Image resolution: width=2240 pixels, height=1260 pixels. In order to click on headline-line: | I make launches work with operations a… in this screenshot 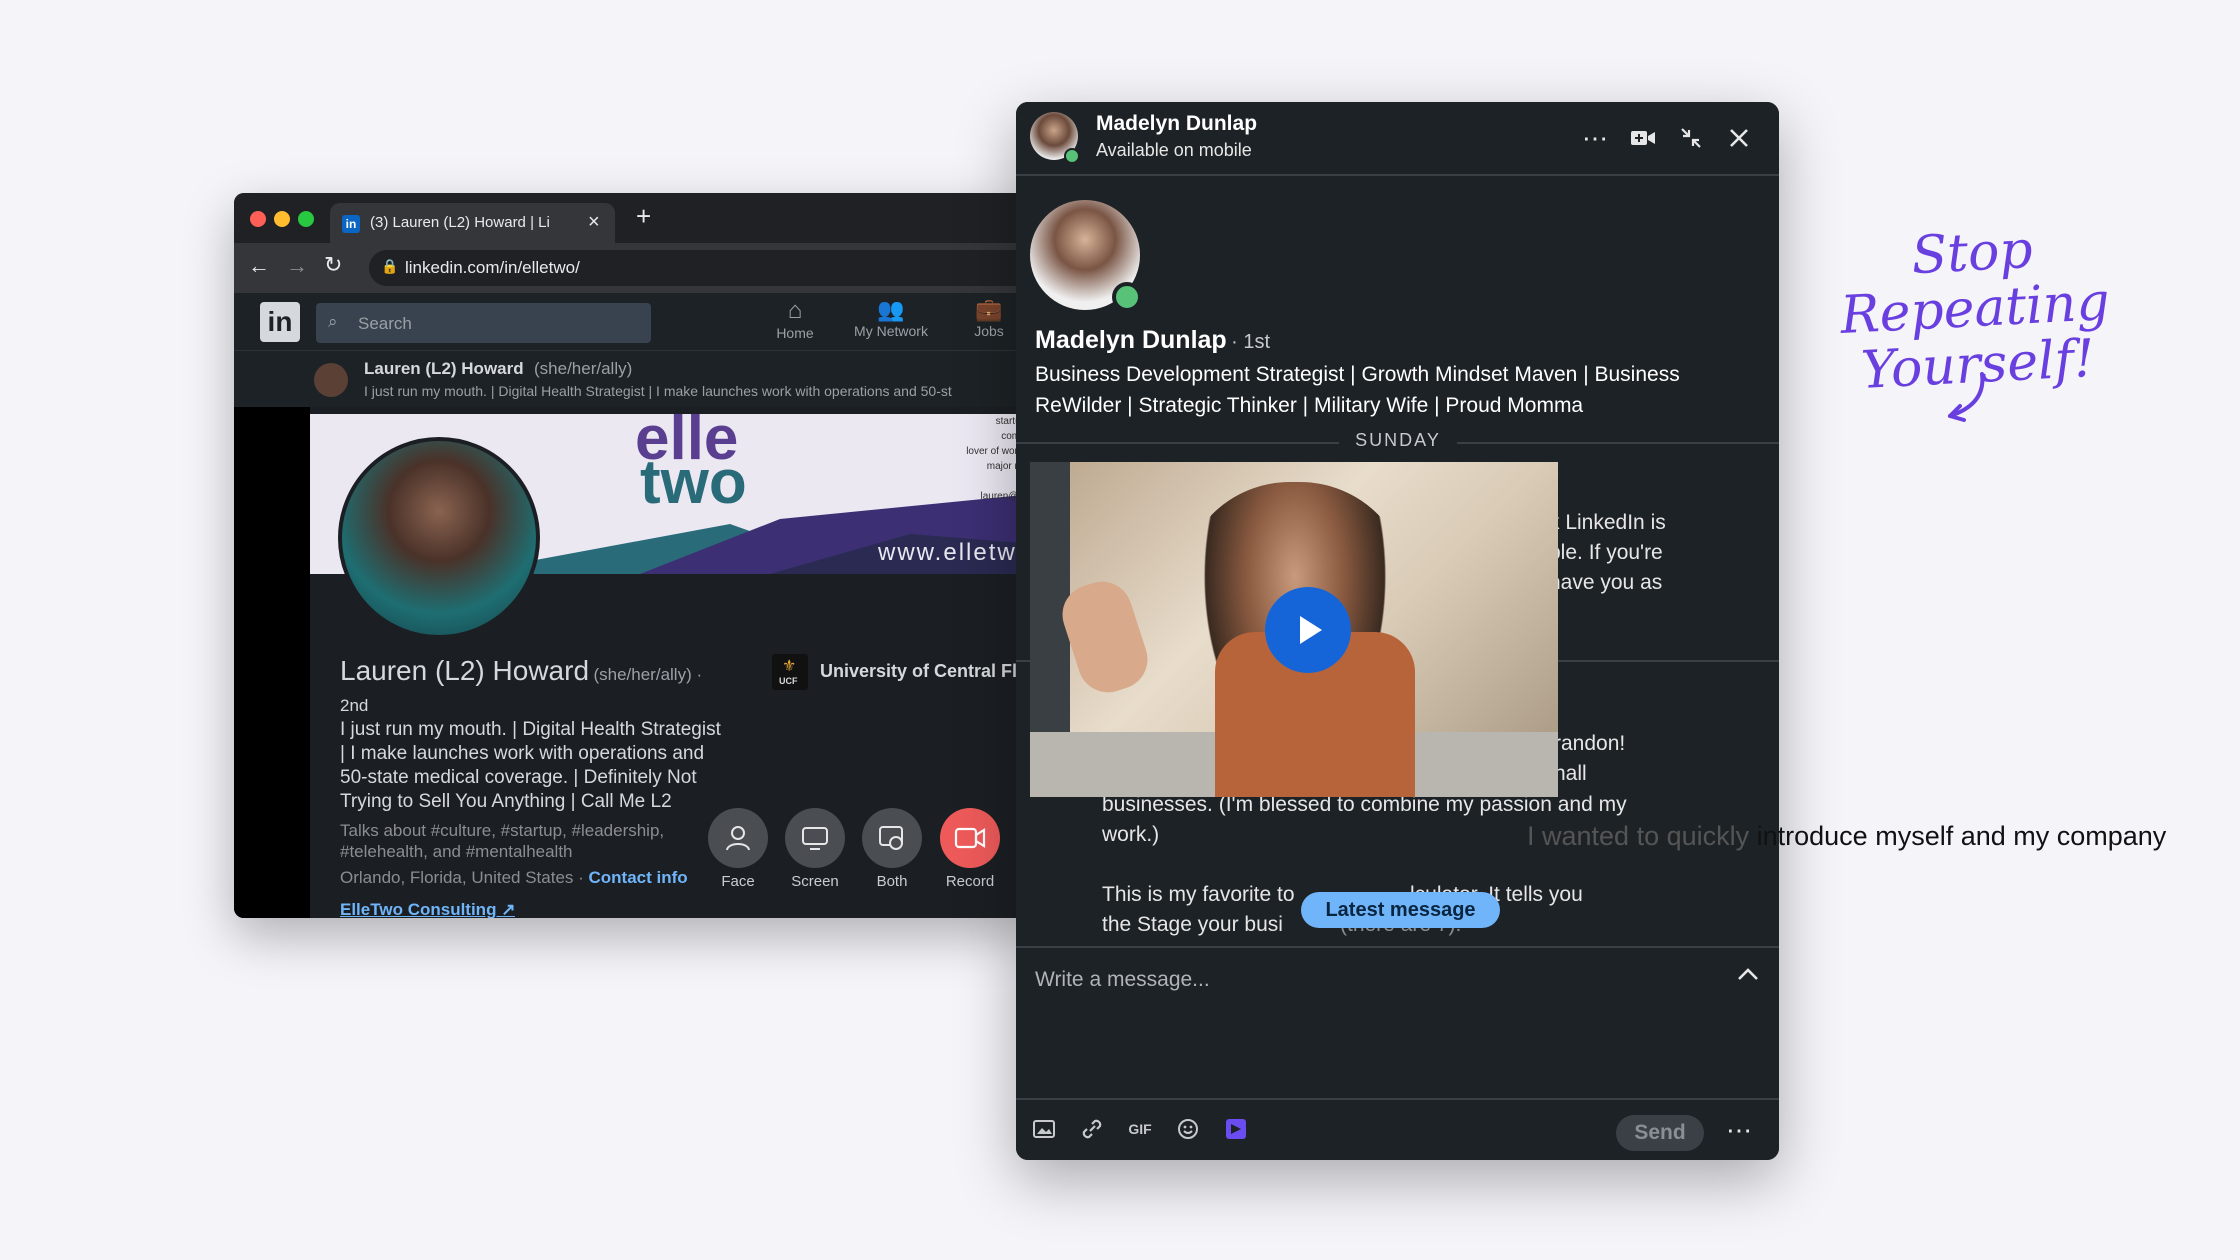, I will do `click(522, 753)`.